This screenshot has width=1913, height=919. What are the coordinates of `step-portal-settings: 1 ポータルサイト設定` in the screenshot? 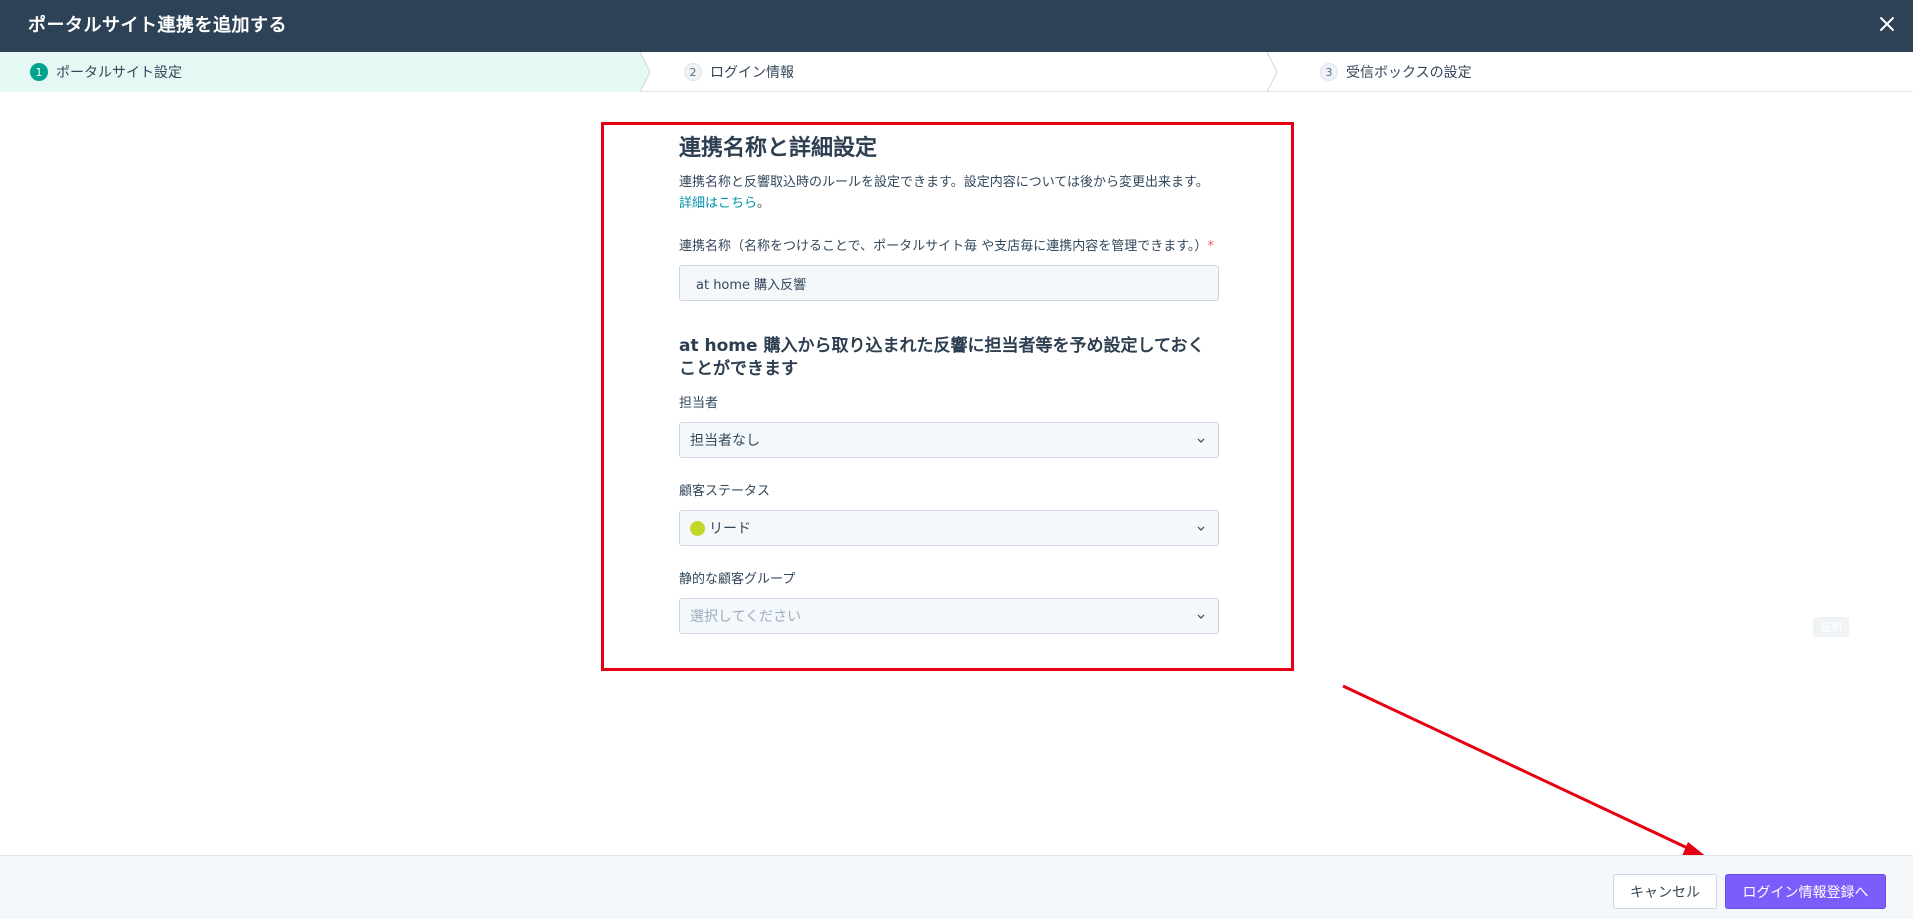 It's located at (320, 72).